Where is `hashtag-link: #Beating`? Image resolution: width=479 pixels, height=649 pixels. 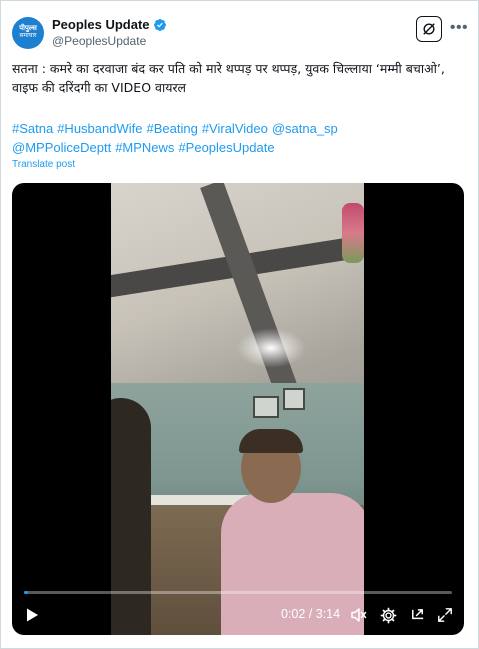 hashtag-link: #Beating is located at coordinates (171, 128).